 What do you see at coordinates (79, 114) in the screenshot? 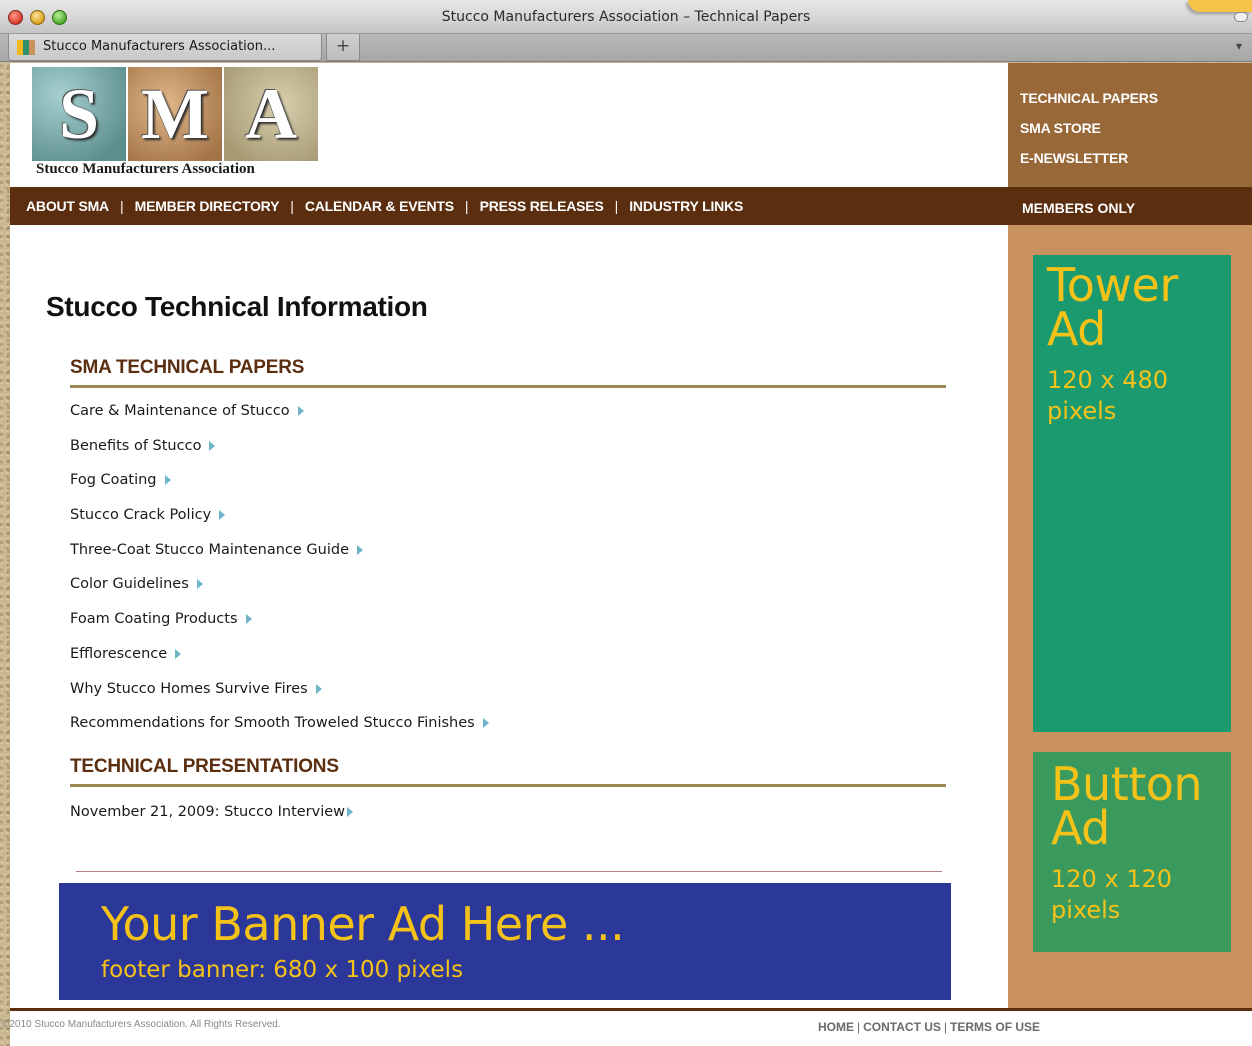
I see `logo-letter-s: S` at bounding box center [79, 114].